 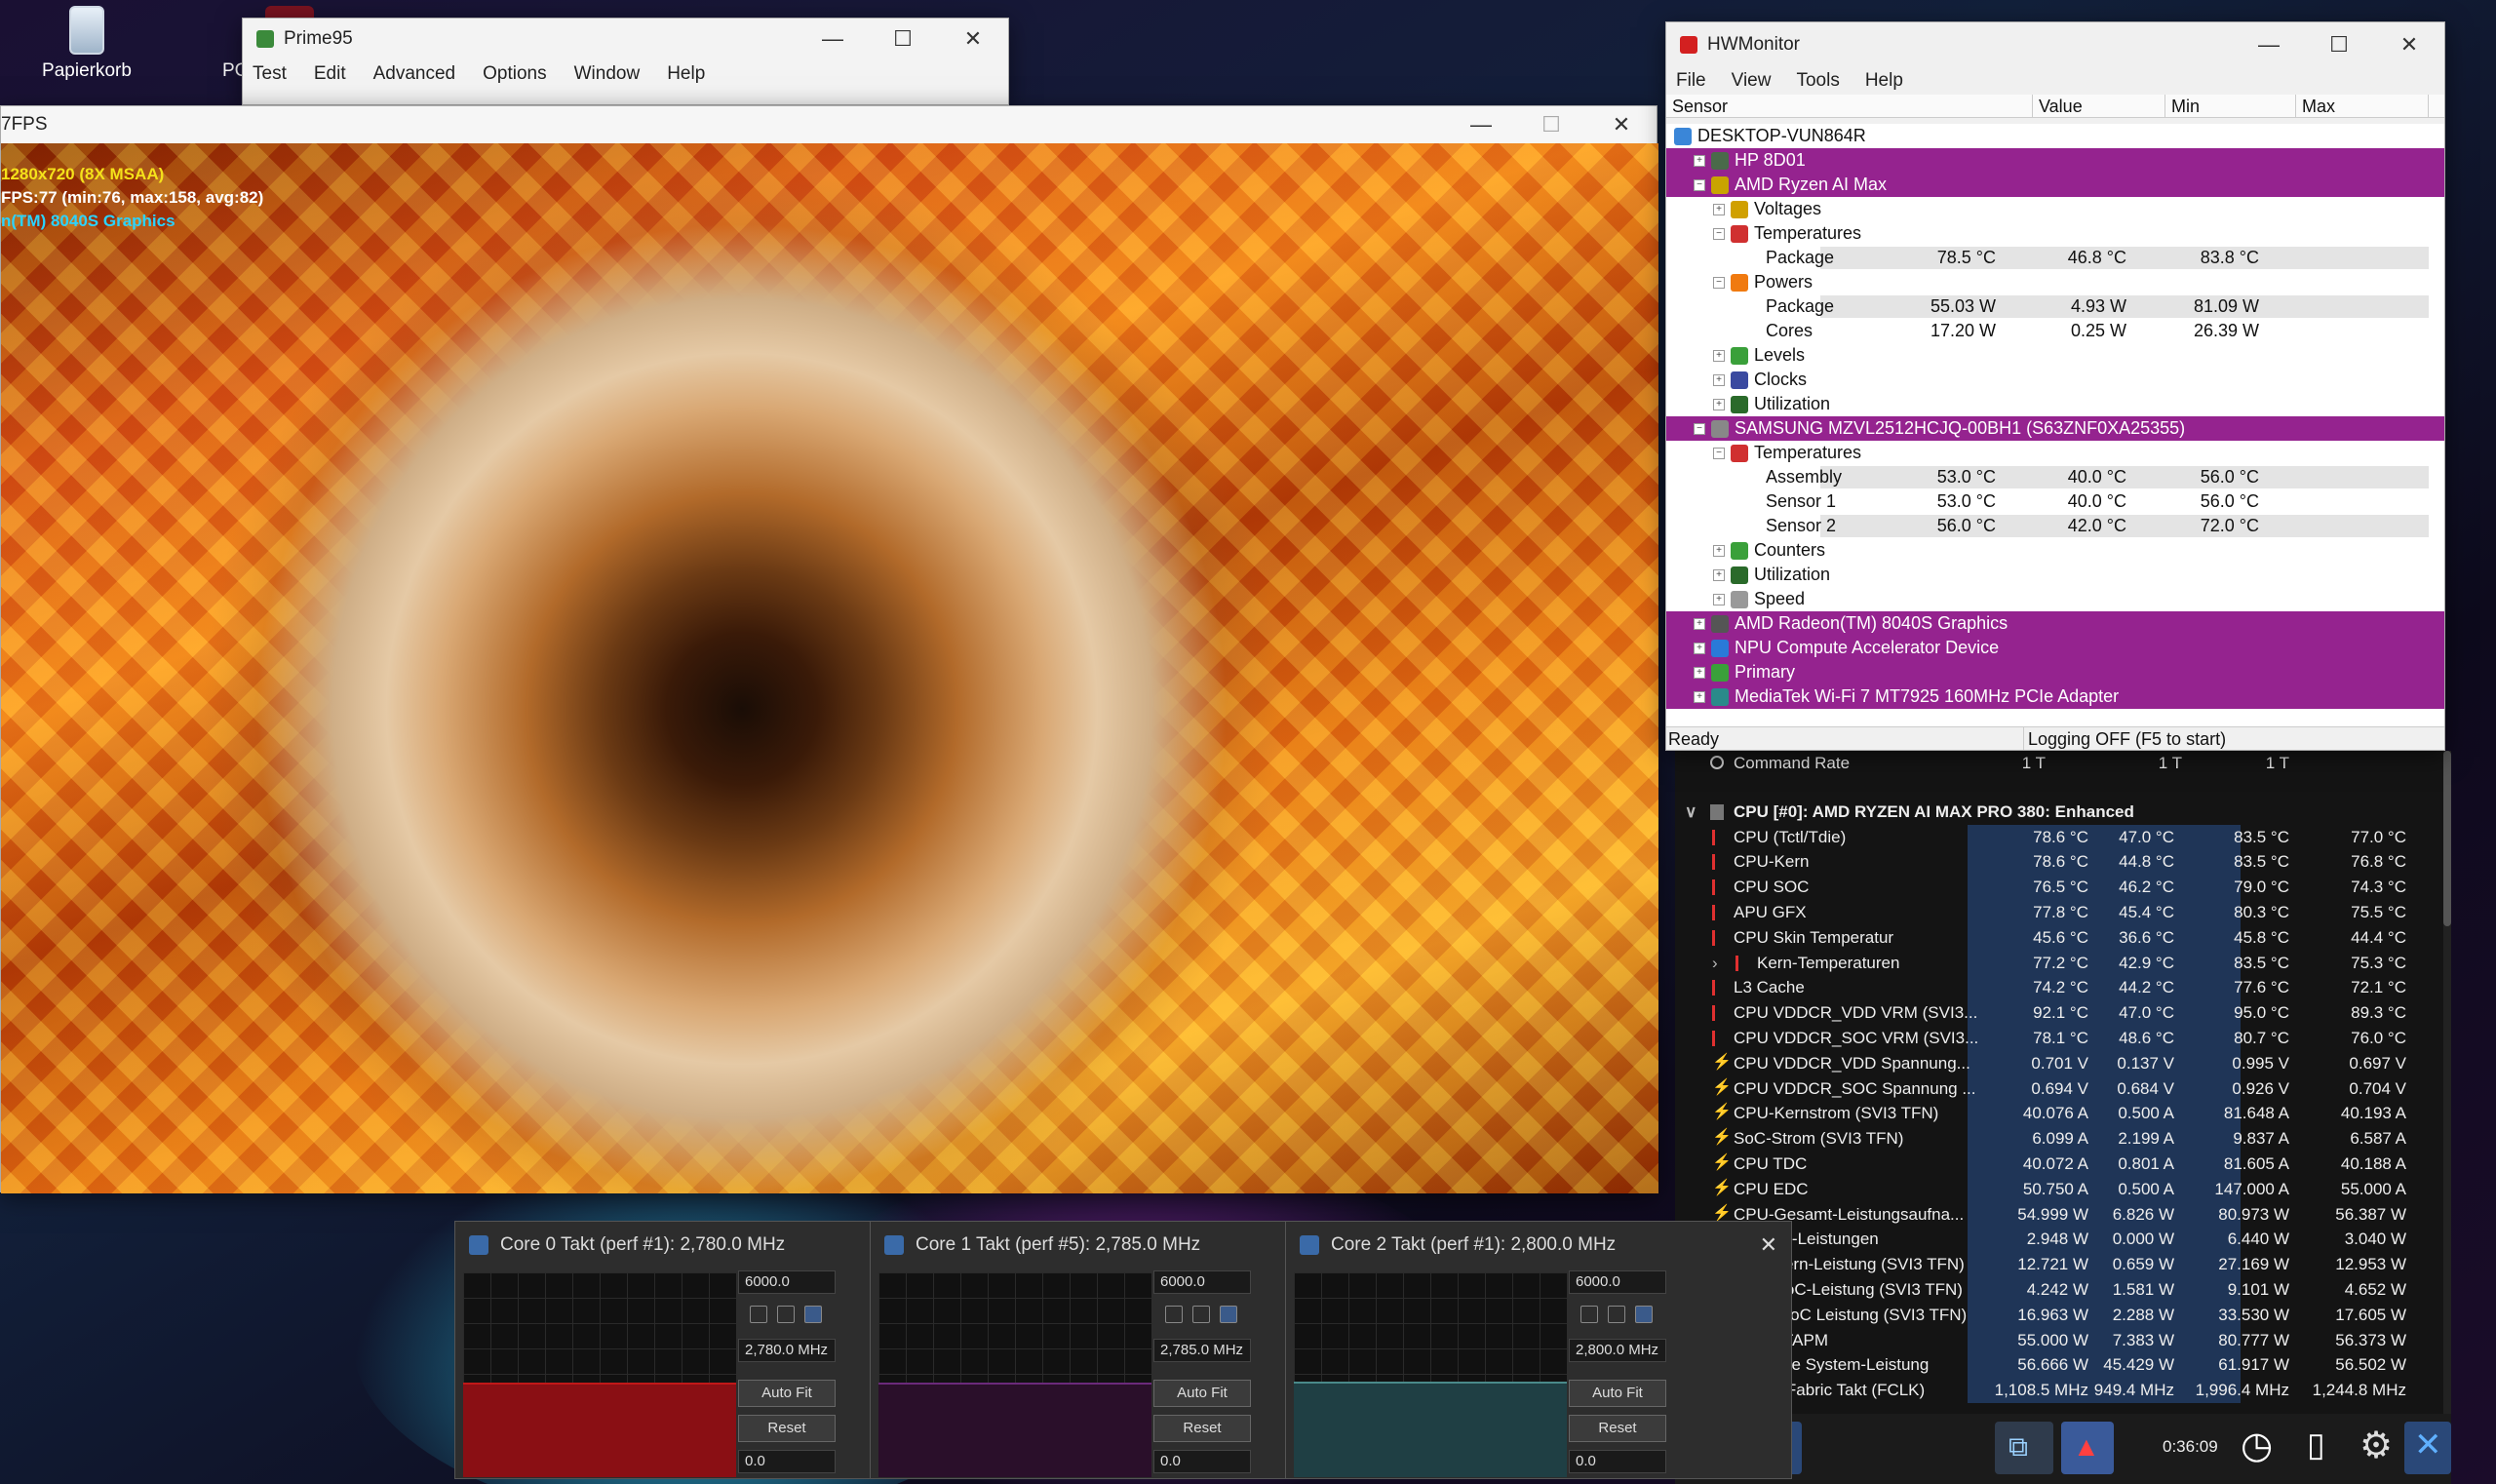 I want to click on tree-row: + NPU Compute Accelerator Device, so click(x=2055, y=648).